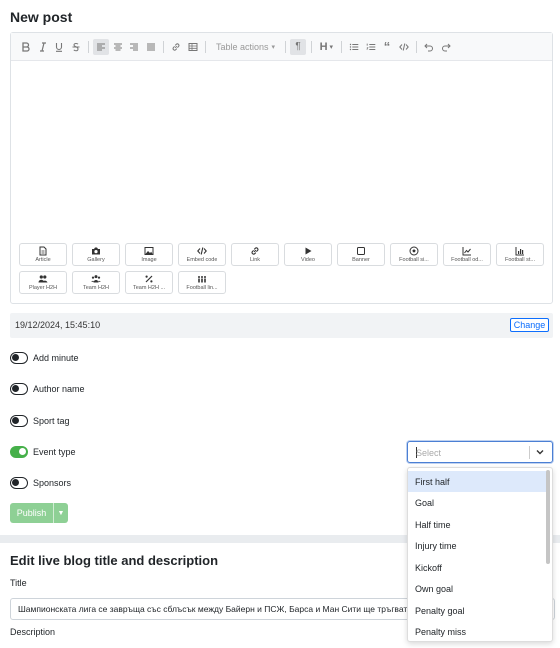 This screenshot has width=560, height=648. What do you see at coordinates (18, 583) in the screenshot?
I see `title-label: Title` at bounding box center [18, 583].